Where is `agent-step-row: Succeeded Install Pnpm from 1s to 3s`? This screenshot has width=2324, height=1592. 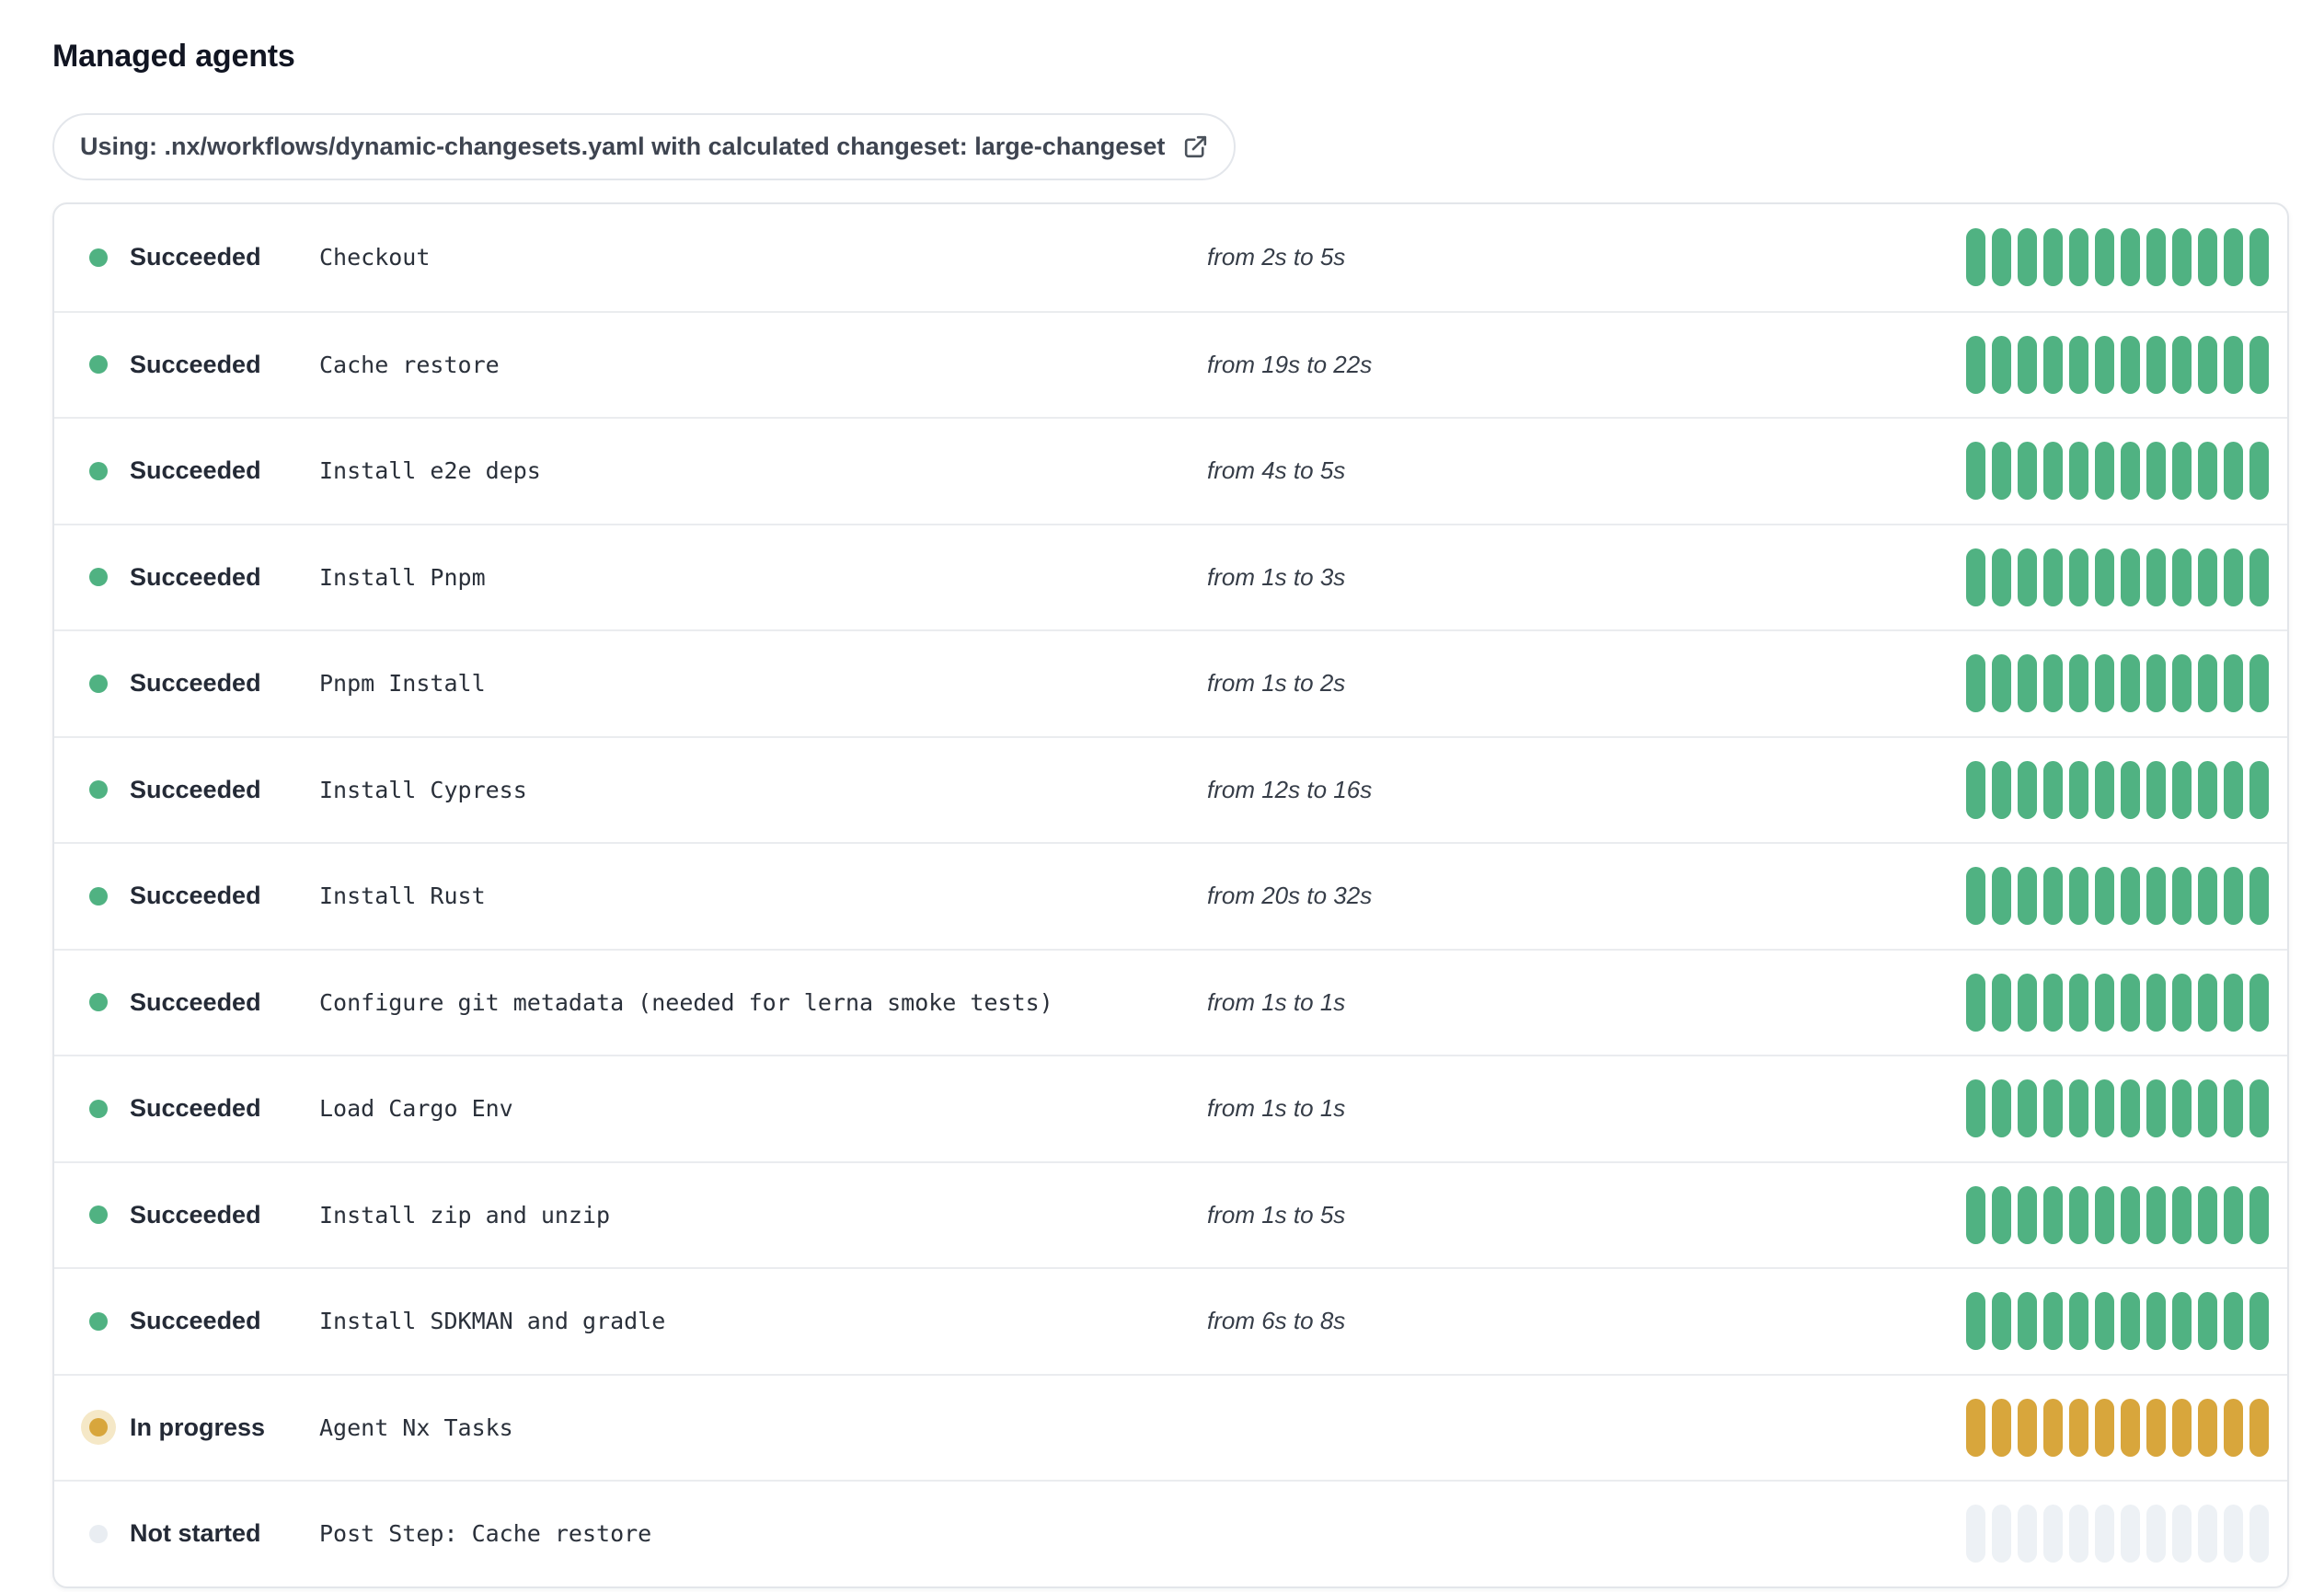 agent-step-row: Succeeded Install Pnpm from 1s to 3s is located at coordinates (1171, 576).